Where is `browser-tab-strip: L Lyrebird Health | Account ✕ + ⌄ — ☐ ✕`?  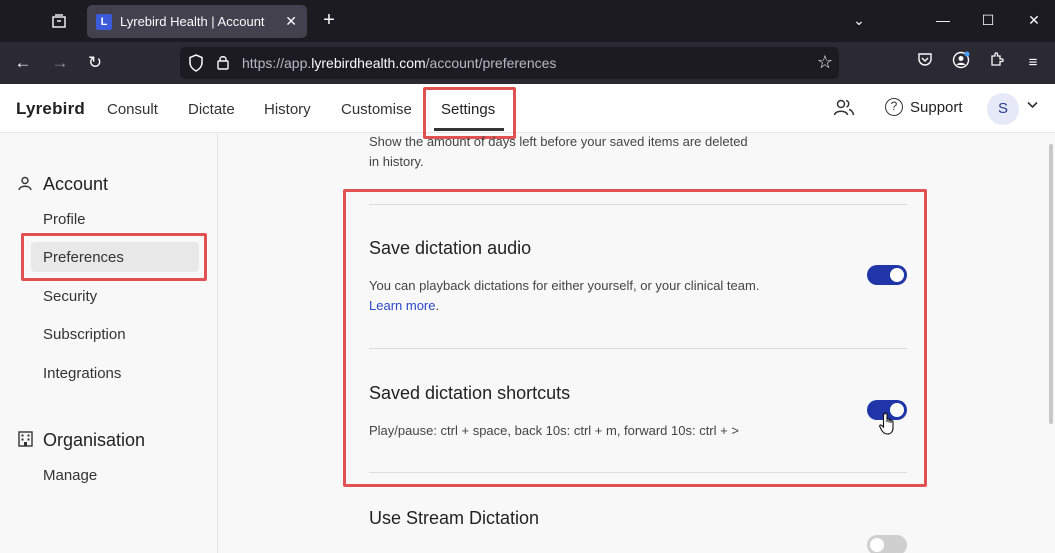 browser-tab-strip: L Lyrebird Health | Account ✕ + ⌄ — ☐ ✕ is located at coordinates (527, 21).